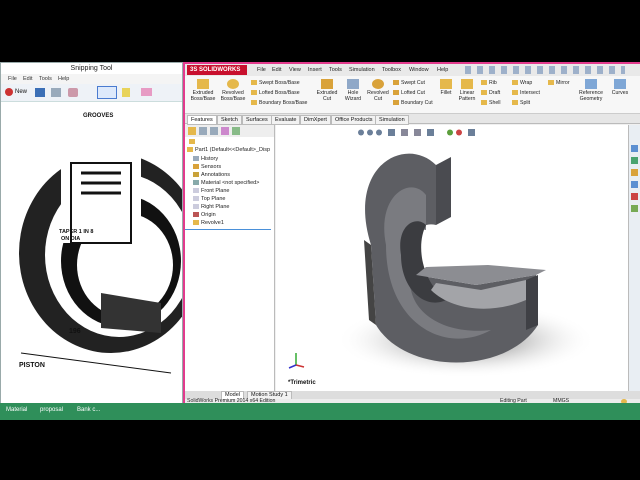 The width and height of the screenshot is (640, 480). I want to click on tree-item-history: History, so click(205, 159).